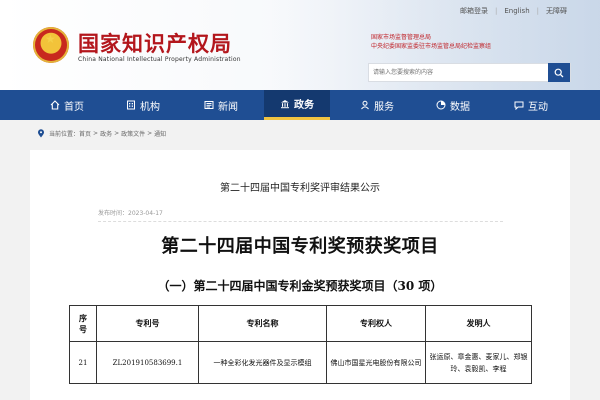 The height and width of the screenshot is (400, 600). I want to click on document-heading: 第二十四届中国专利奖预获奖项目, so click(300, 246).